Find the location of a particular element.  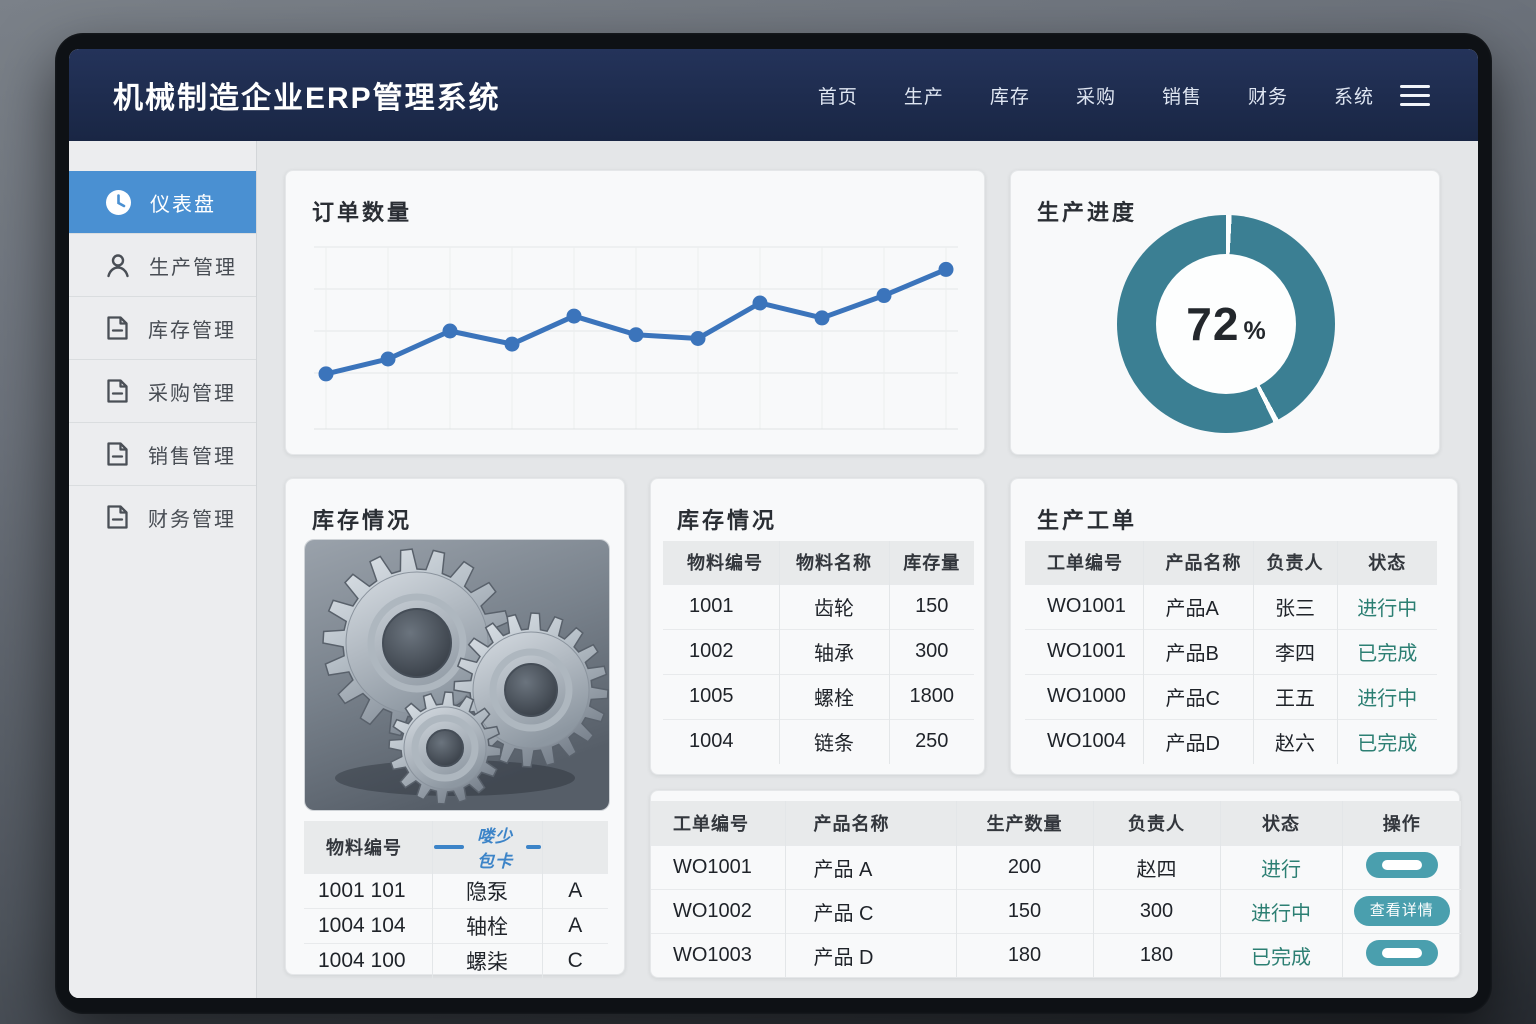

table-row: 1004 链条 250 is located at coordinates (818, 741).